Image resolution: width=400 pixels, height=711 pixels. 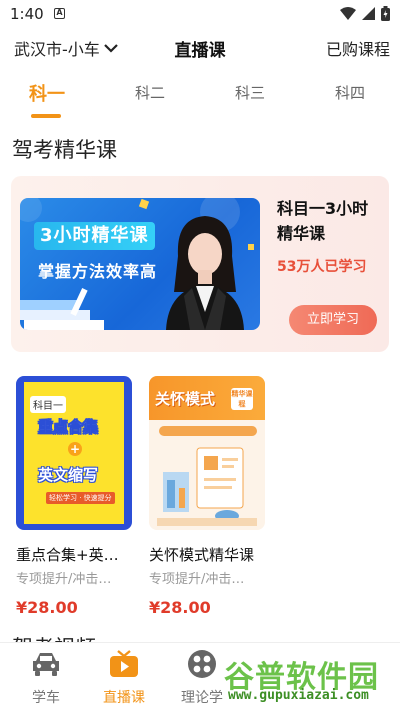 I want to click on instructor-photo, so click(x=205, y=273).